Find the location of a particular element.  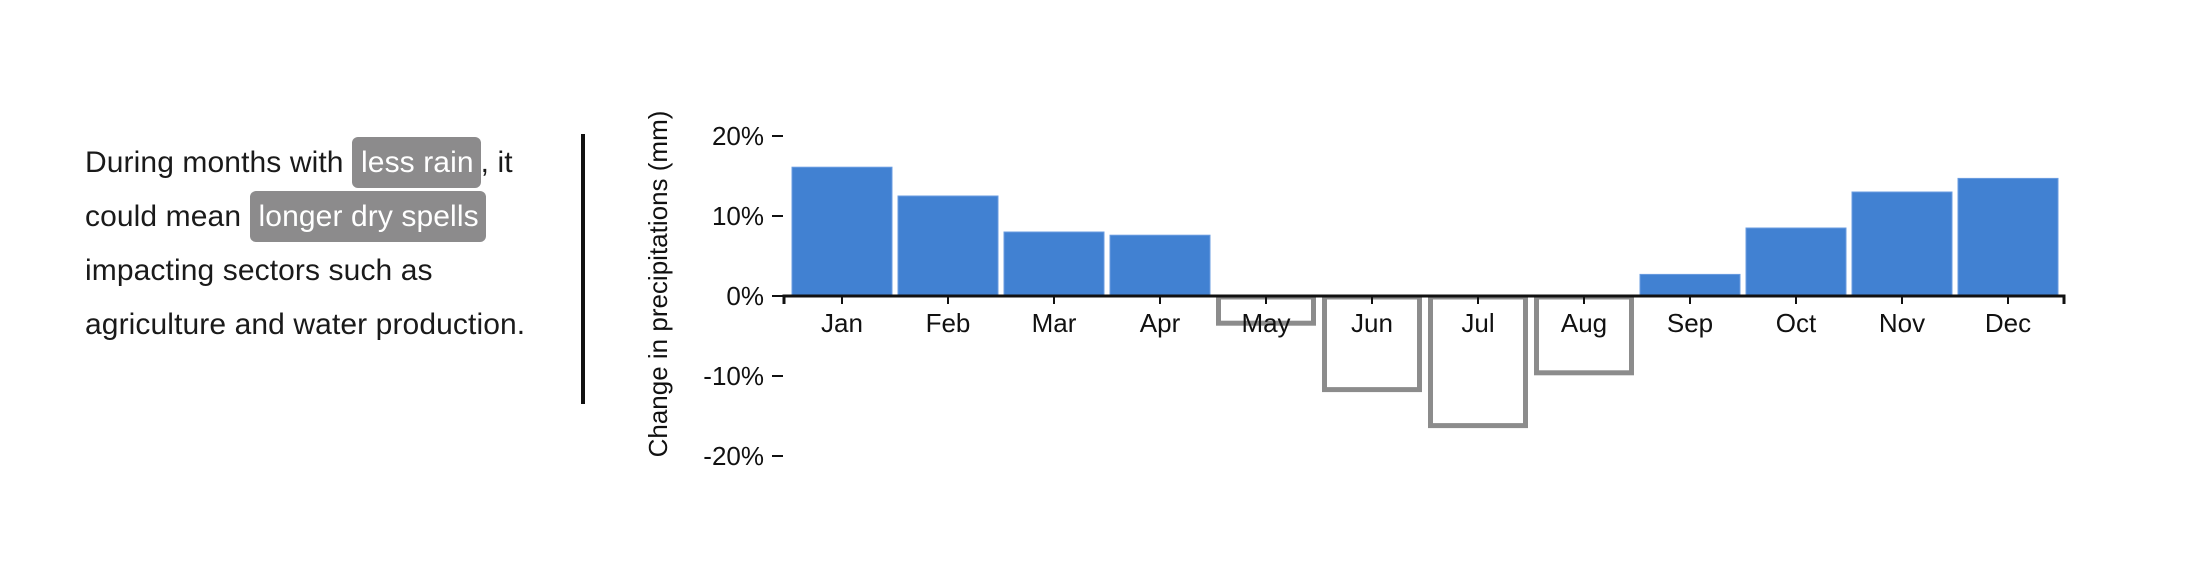

x-tick-label: Sep is located at coordinates (1690, 323).